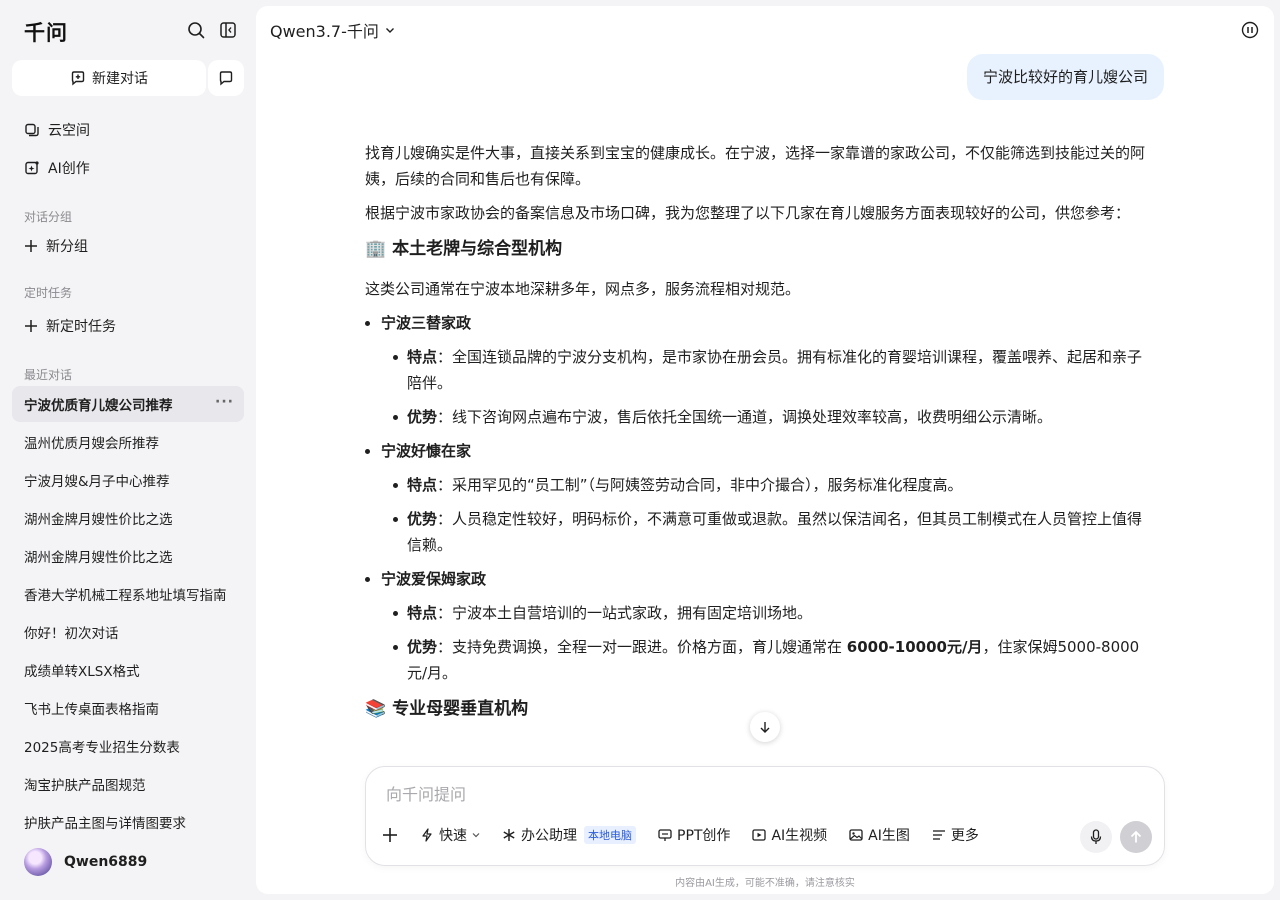 This screenshot has width=1280, height=900. What do you see at coordinates (759, 835) in the screenshot?
I see `video-icon` at bounding box center [759, 835].